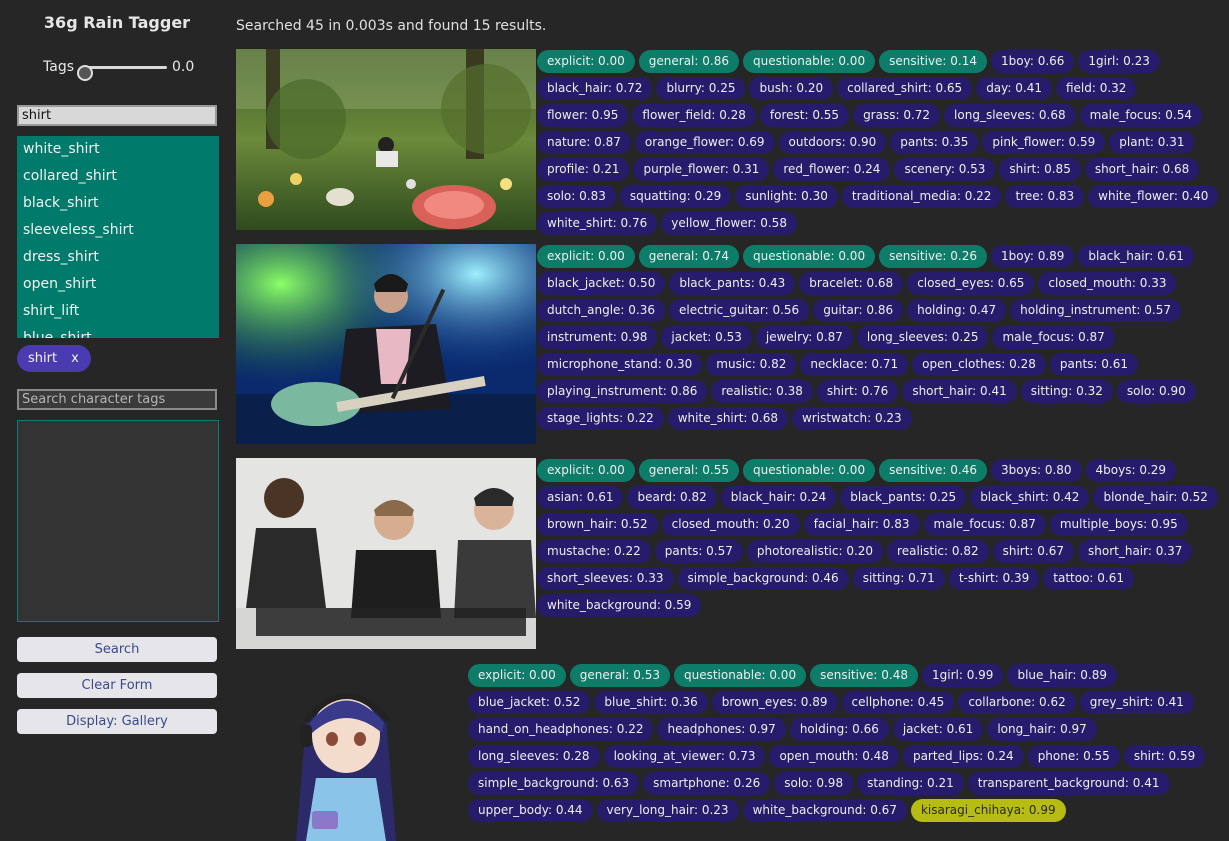 This screenshot has width=1229, height=841. What do you see at coordinates (675, 196) in the screenshot?
I see `tag-badge: squatting: 0.29` at bounding box center [675, 196].